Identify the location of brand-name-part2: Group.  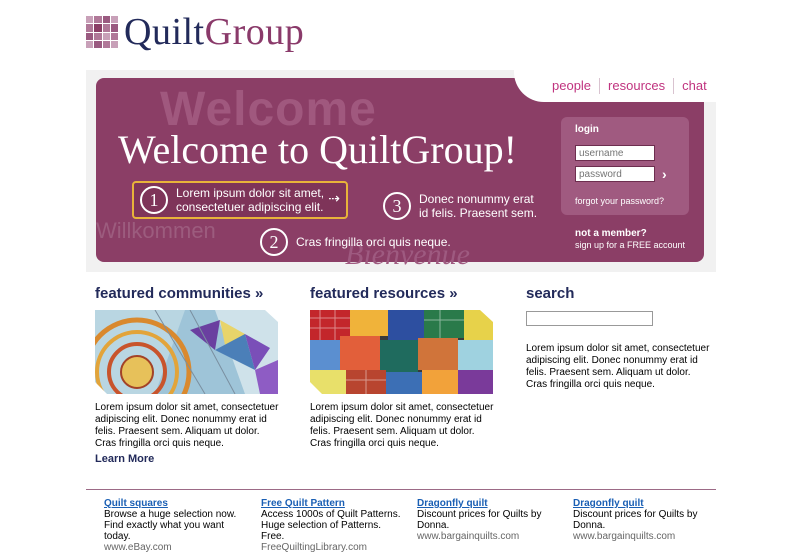
(254, 32).